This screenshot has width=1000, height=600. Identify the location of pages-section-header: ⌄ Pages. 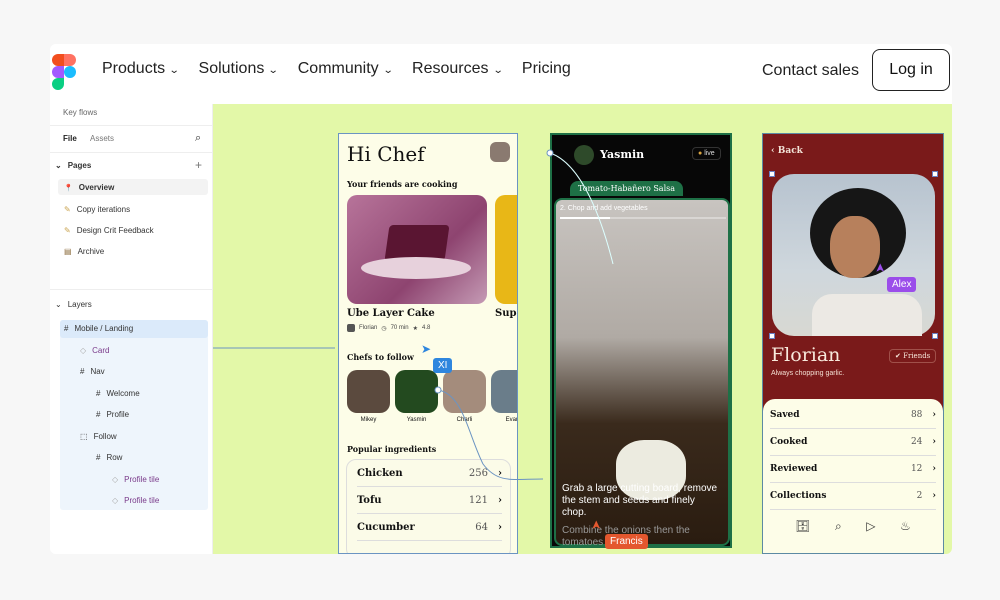
(73, 165).